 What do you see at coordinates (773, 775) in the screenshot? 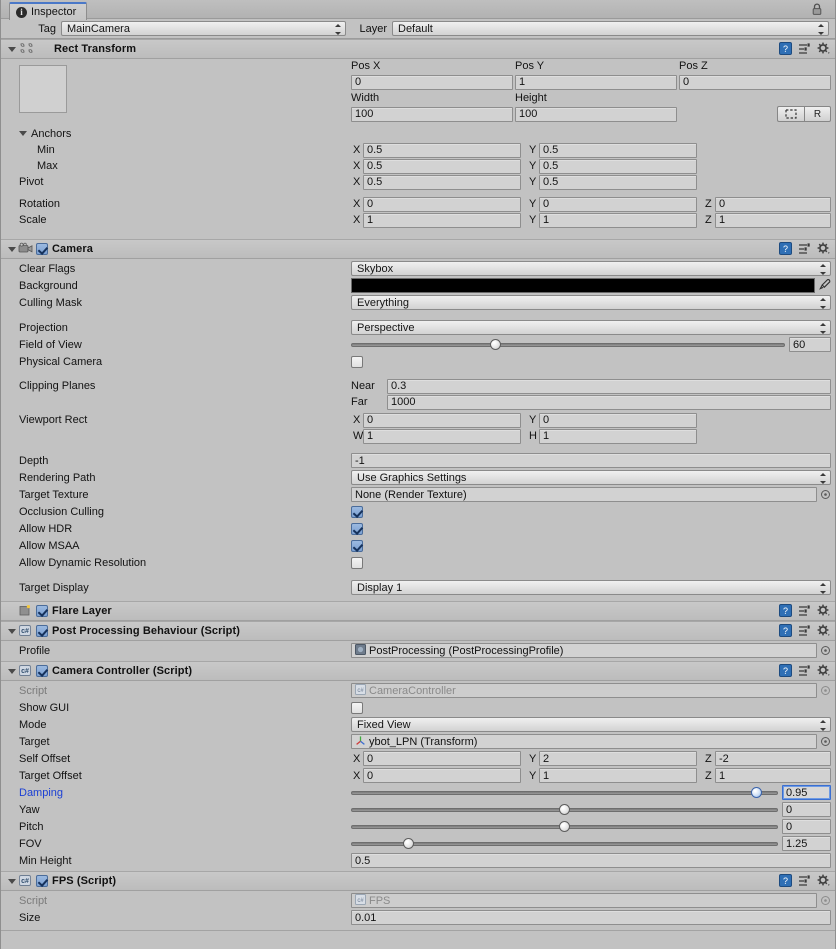
I see `target-offset-z-input: 1` at bounding box center [773, 775].